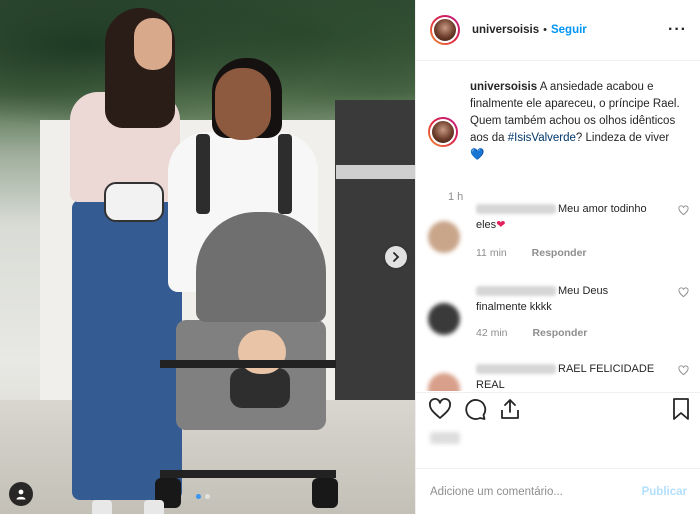 Image resolution: width=700 pixels, height=514 pixels. I want to click on next-photo-button, so click(396, 257).